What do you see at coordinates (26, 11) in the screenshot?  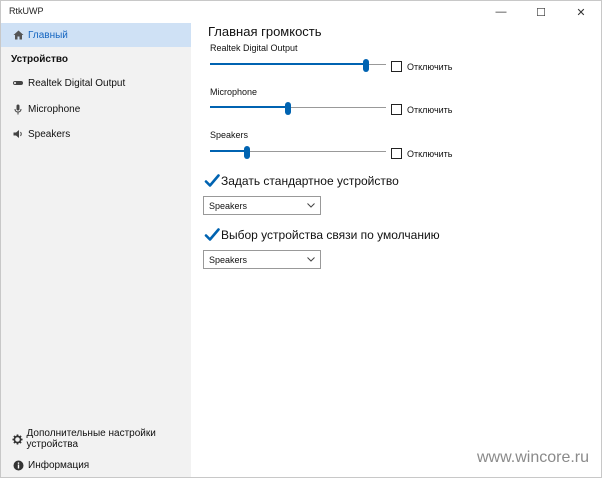 I see `app-title: RtkUWP` at bounding box center [26, 11].